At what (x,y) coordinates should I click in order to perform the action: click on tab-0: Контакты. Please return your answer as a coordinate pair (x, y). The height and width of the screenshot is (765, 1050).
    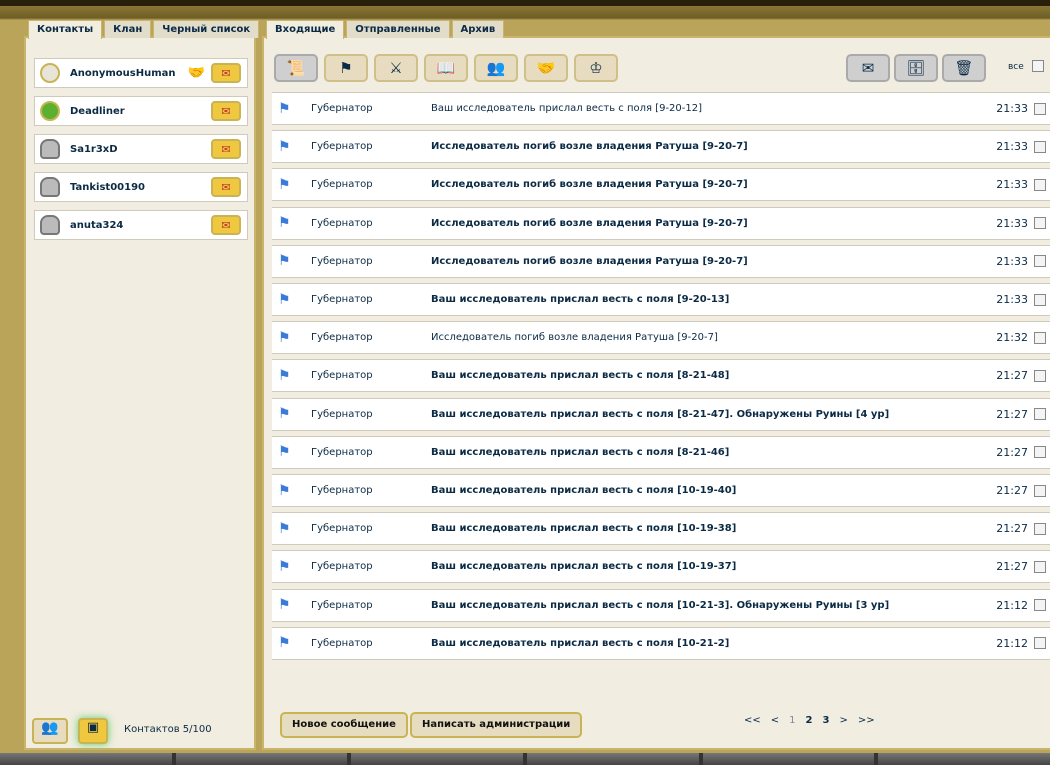
    Looking at the image, I should click on (65, 29).